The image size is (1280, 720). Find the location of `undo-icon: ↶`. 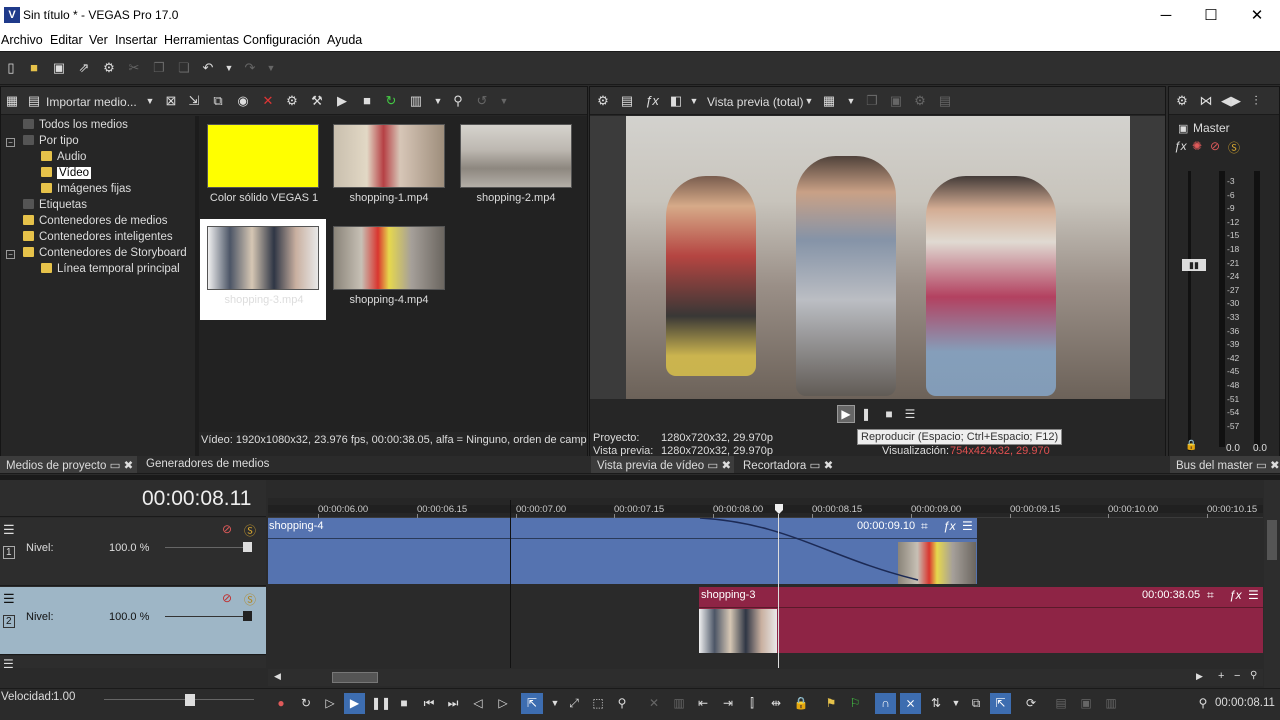

undo-icon: ↶ is located at coordinates (208, 68).